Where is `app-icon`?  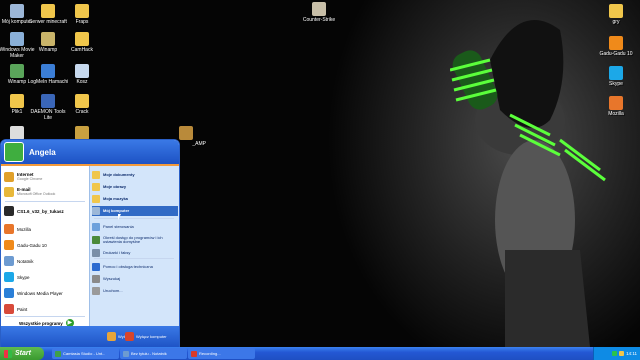
app-icon is located at coordinates (82, 133).